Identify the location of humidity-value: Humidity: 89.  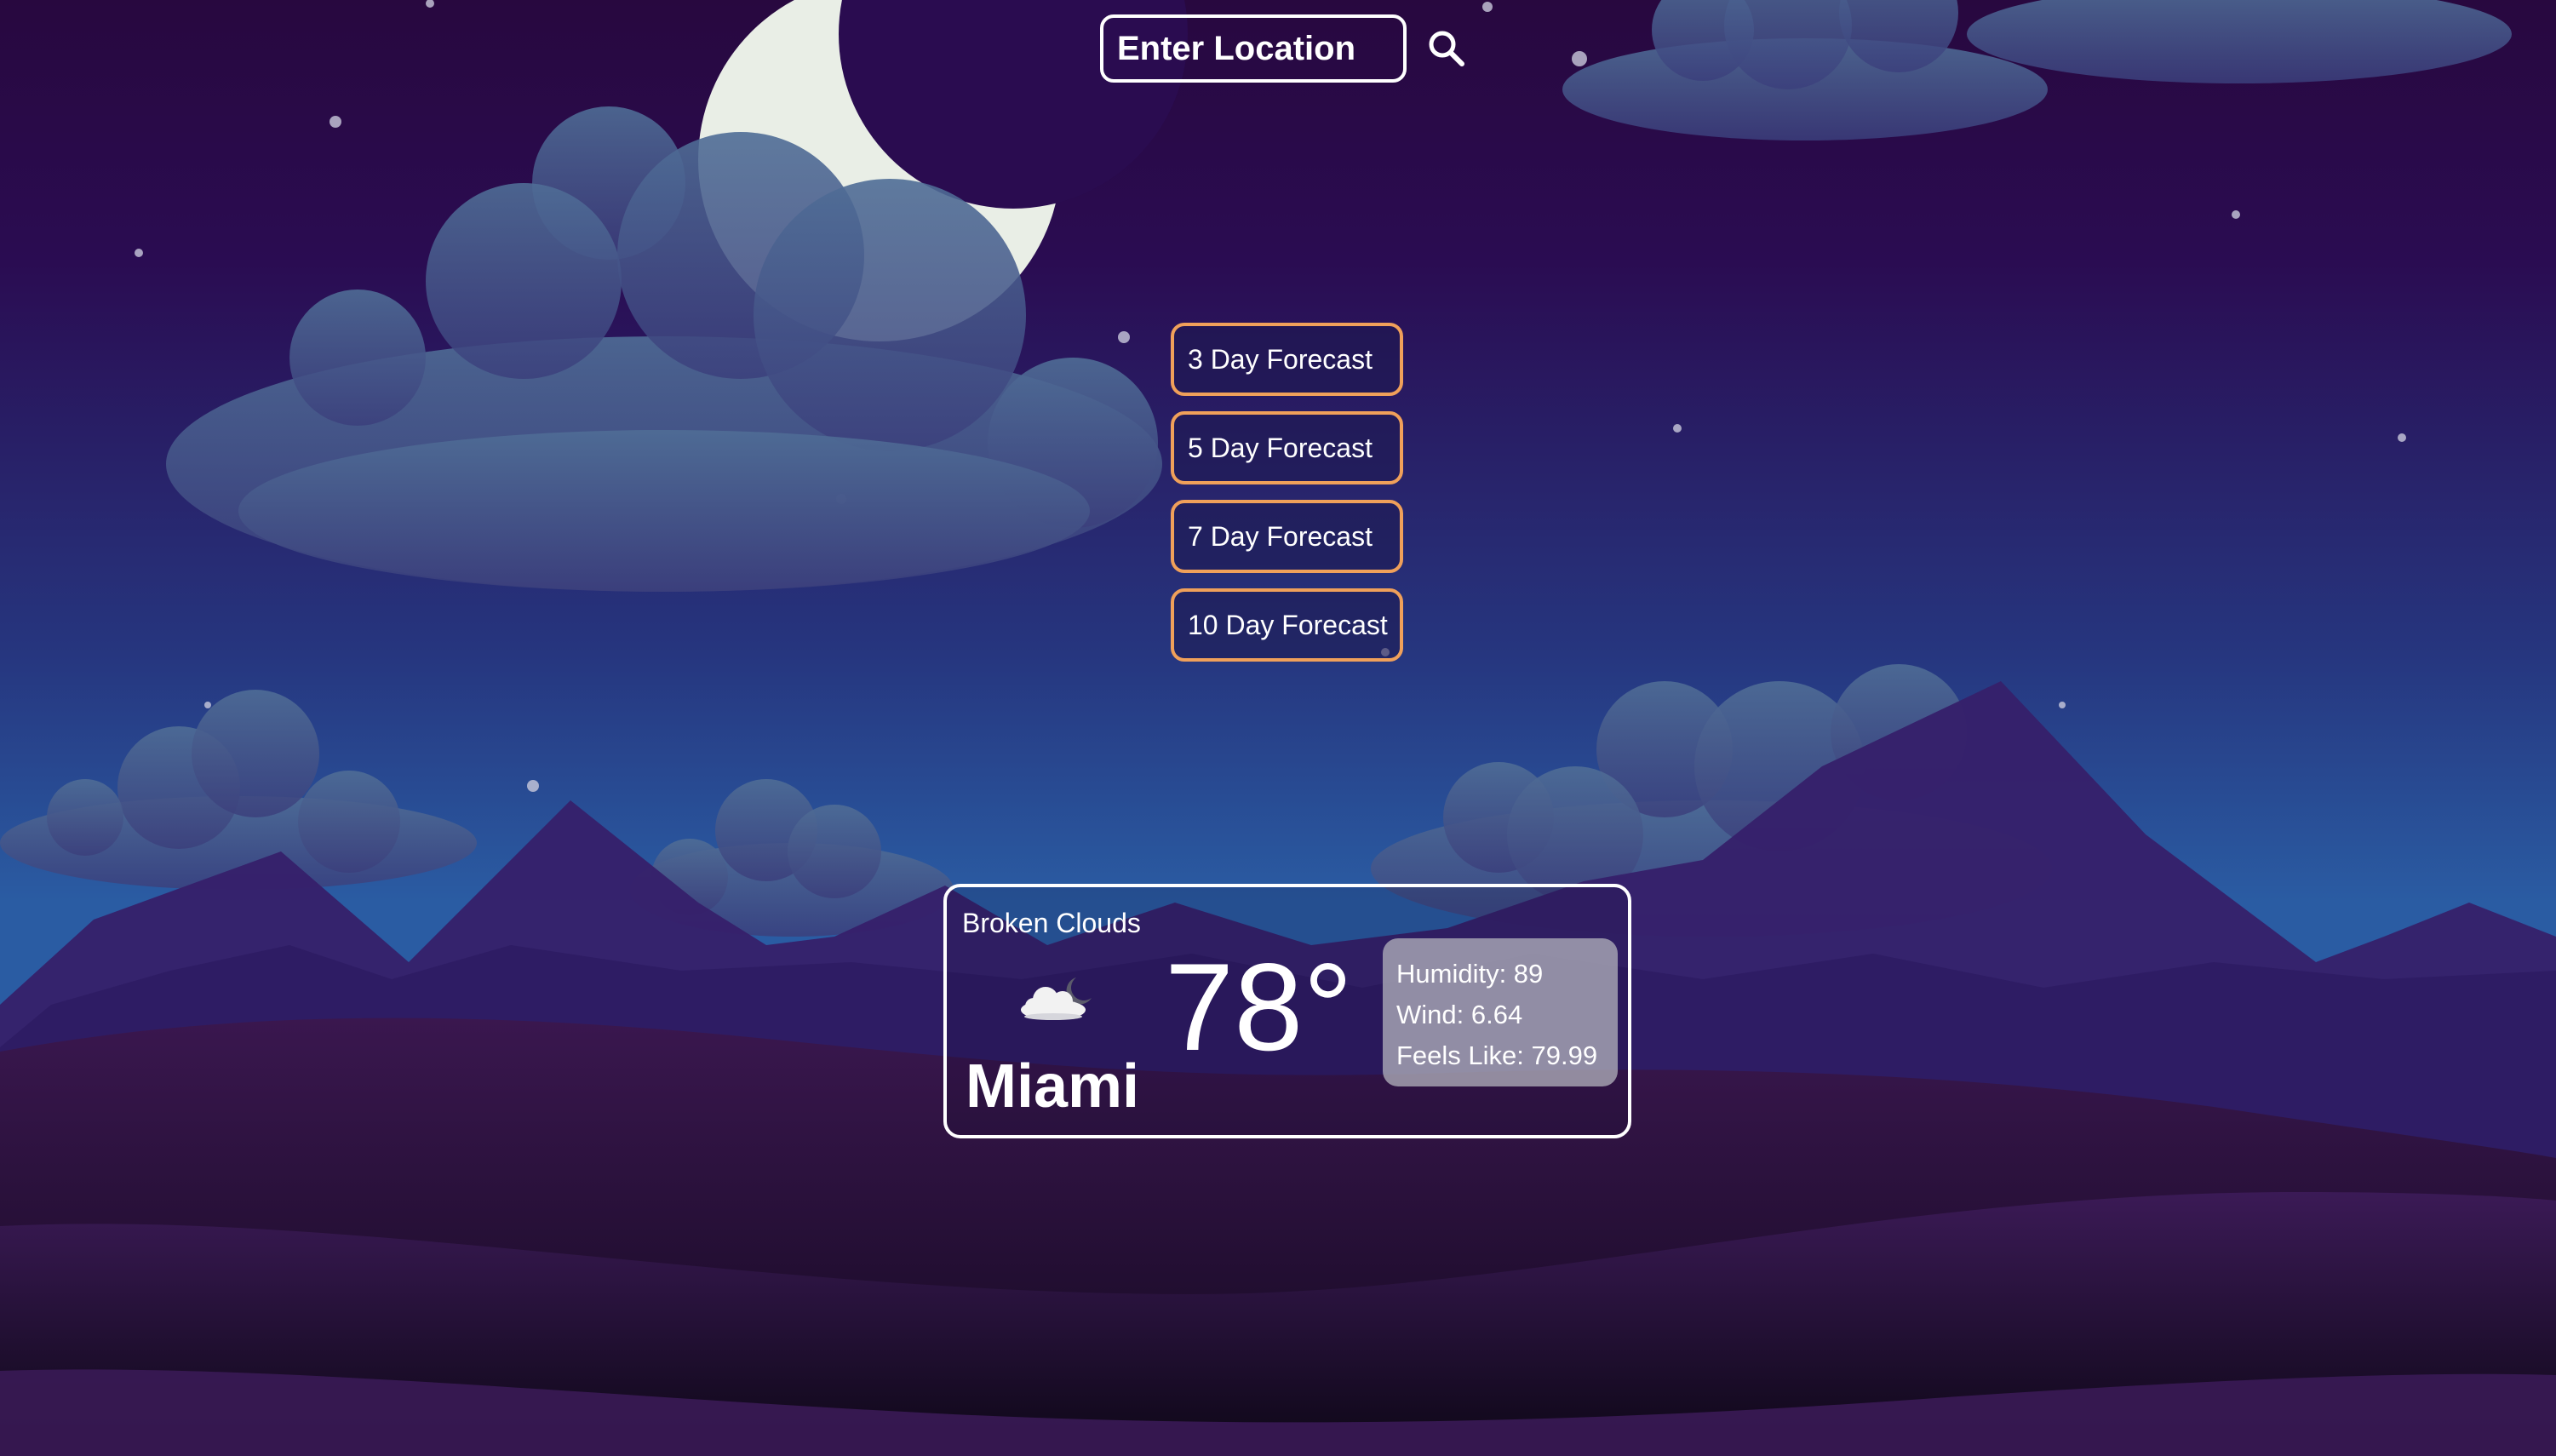
(1470, 974).